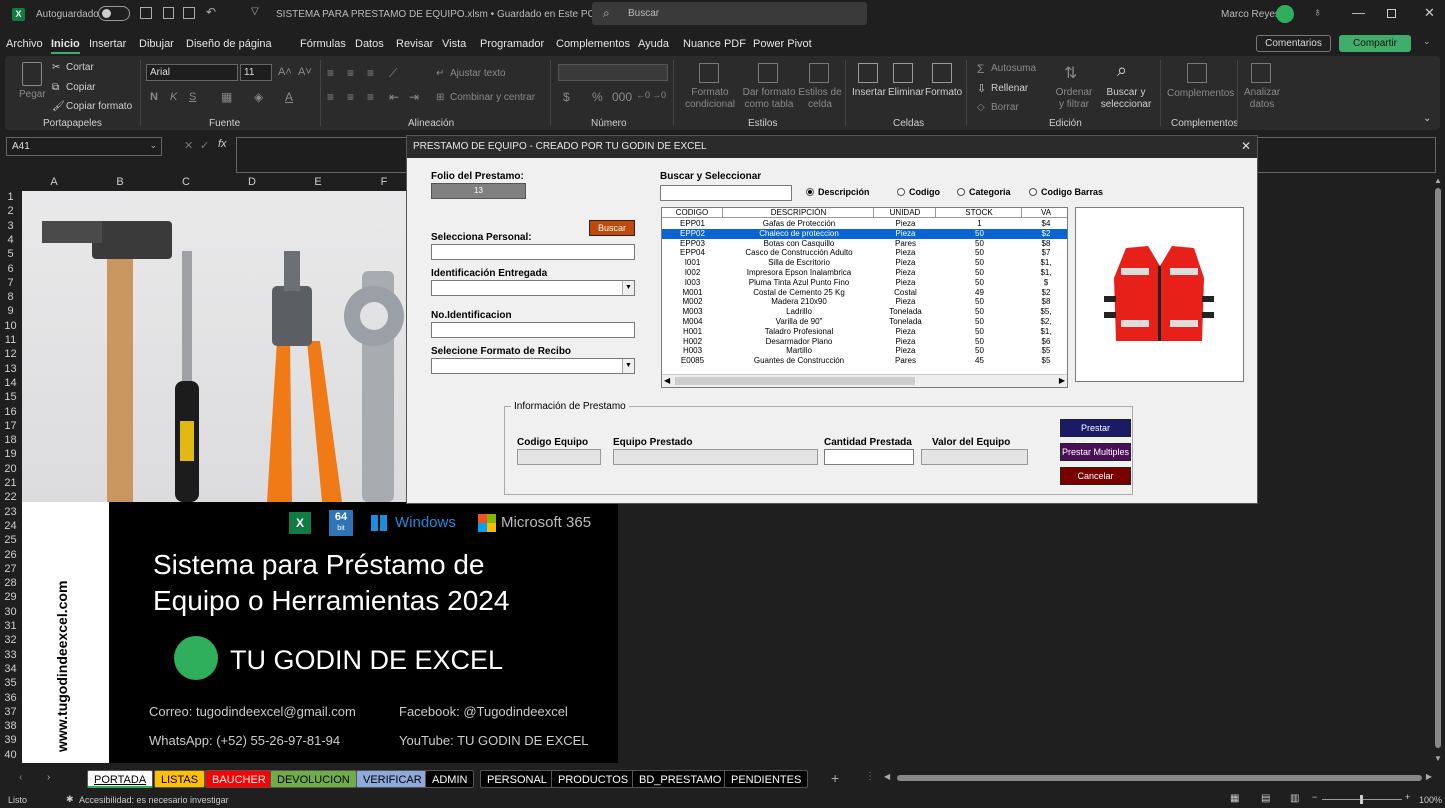 The height and width of the screenshot is (808, 1445). I want to click on row-header: 20, so click(10, 469).